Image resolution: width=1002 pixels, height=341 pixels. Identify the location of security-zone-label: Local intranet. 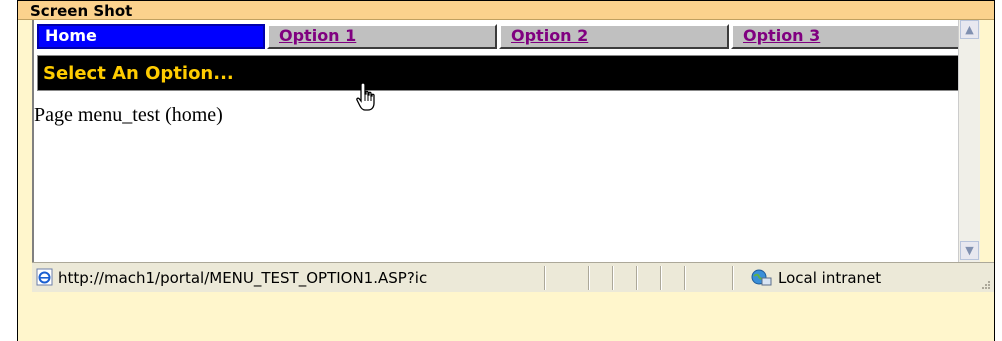
(830, 278).